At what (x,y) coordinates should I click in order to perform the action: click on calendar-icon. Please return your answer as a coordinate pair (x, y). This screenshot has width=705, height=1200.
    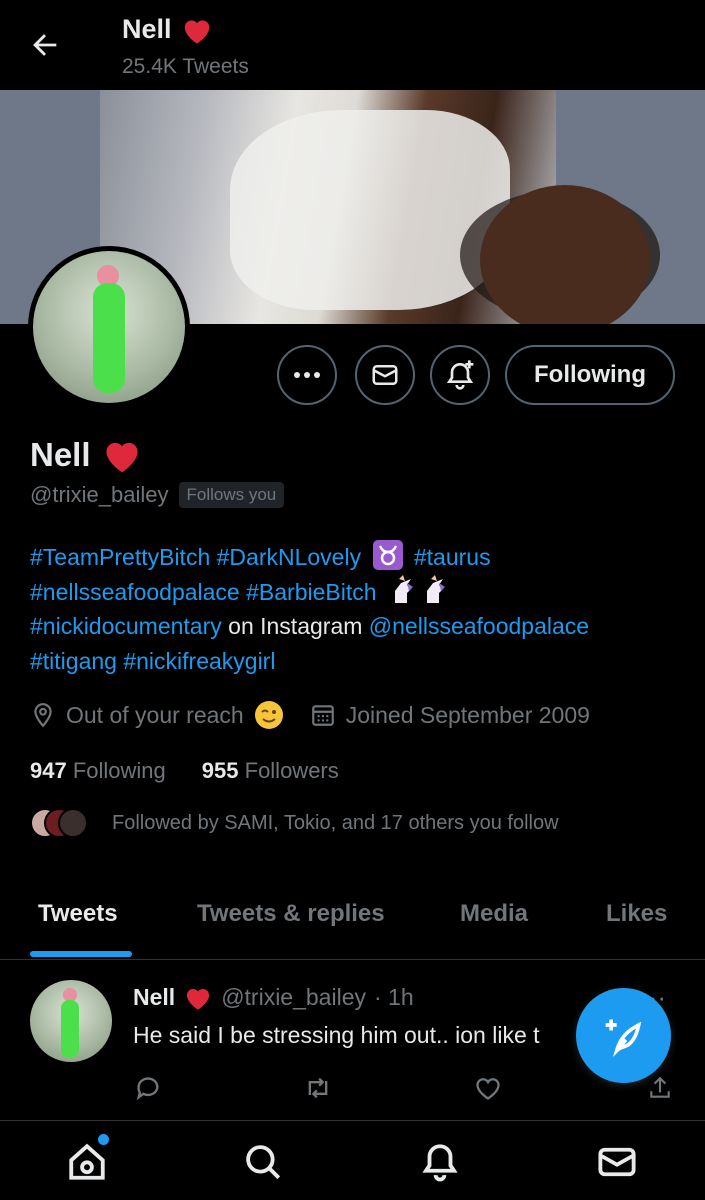
    Looking at the image, I should click on (323, 715).